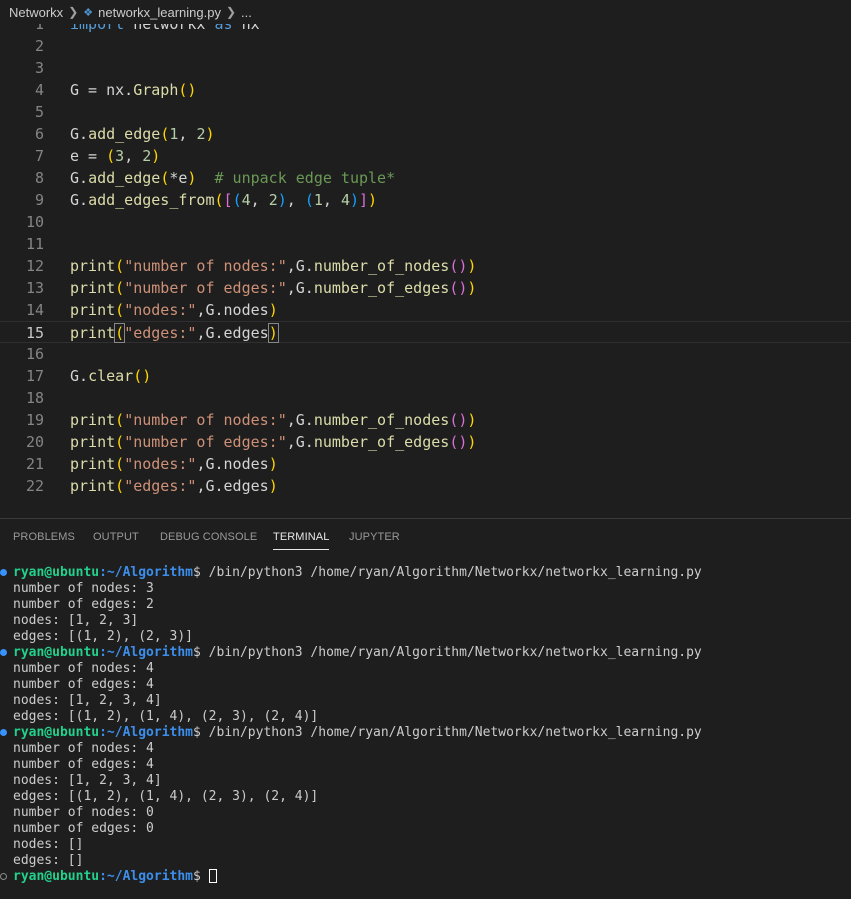  Describe the element at coordinates (232, 486) in the screenshot. I see `code-token: ,G.edges` at that location.